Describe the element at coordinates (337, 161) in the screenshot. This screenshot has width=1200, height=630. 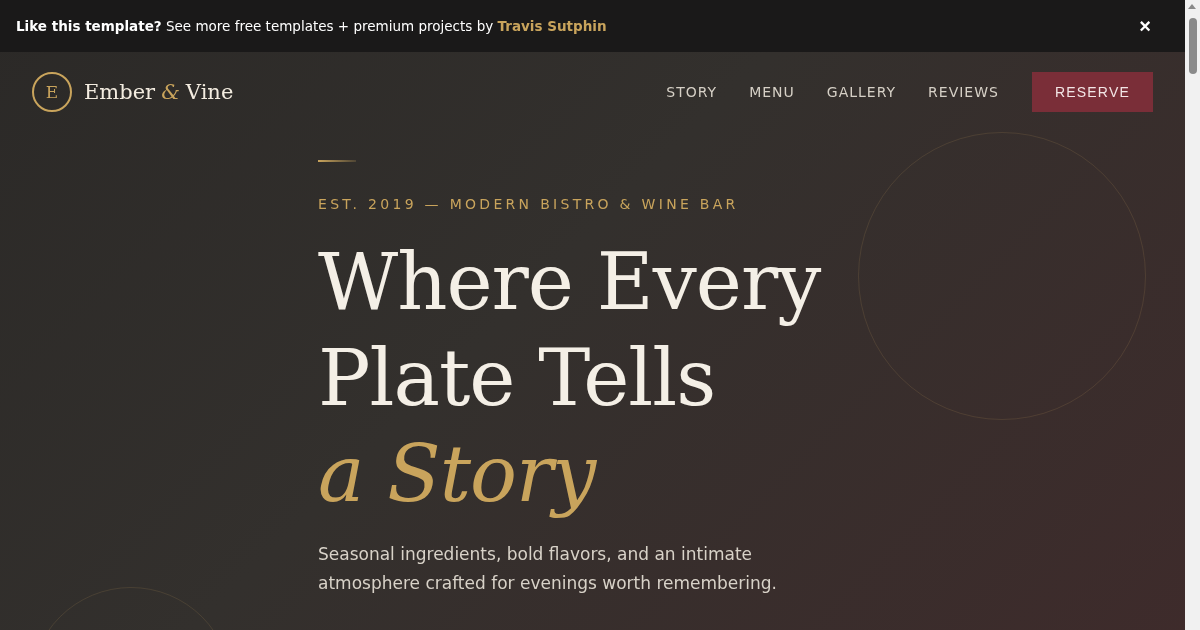
I see `accent-line` at that location.